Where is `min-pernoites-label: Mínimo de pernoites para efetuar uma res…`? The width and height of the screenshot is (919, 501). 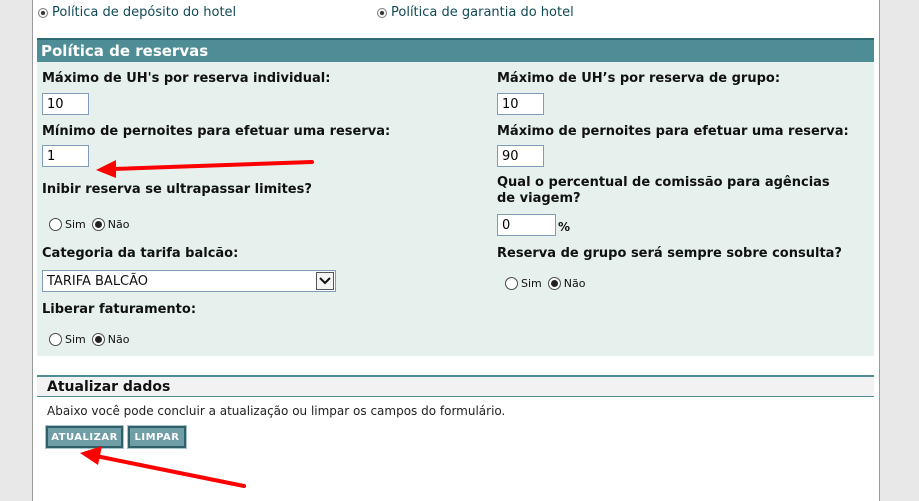
min-pernoites-label: Mínimo de pernoites para efetuar uma res… is located at coordinates (216, 131).